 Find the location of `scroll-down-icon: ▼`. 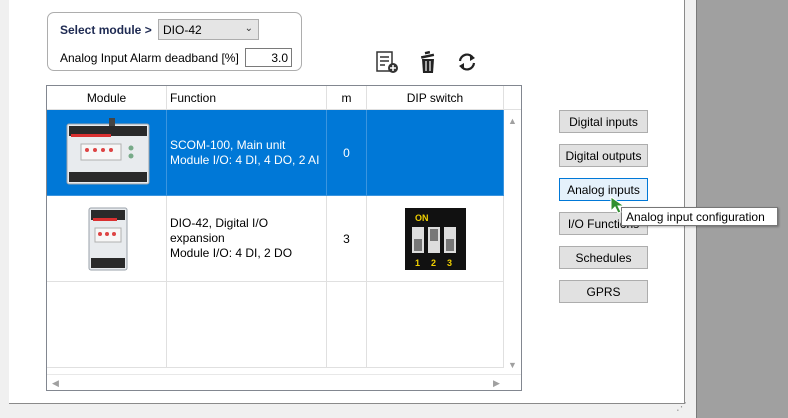

scroll-down-icon: ▼ is located at coordinates (512, 365).